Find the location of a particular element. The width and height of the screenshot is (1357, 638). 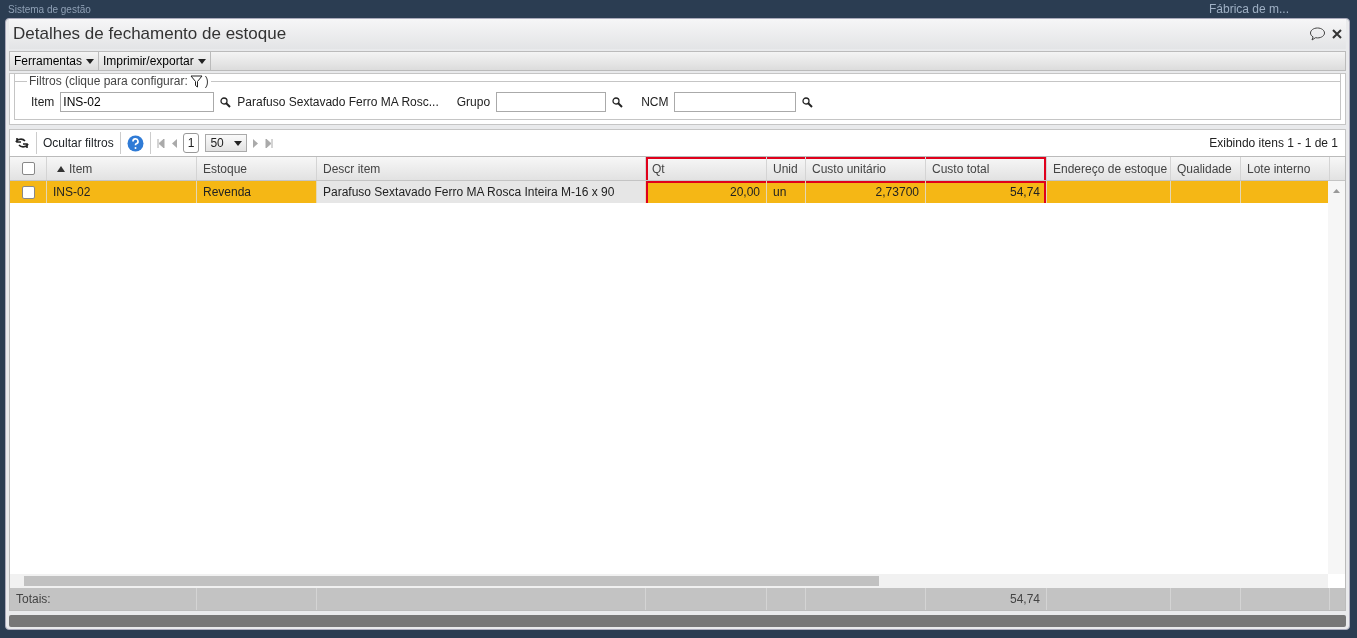

column-header: Descr item is located at coordinates (481, 168).